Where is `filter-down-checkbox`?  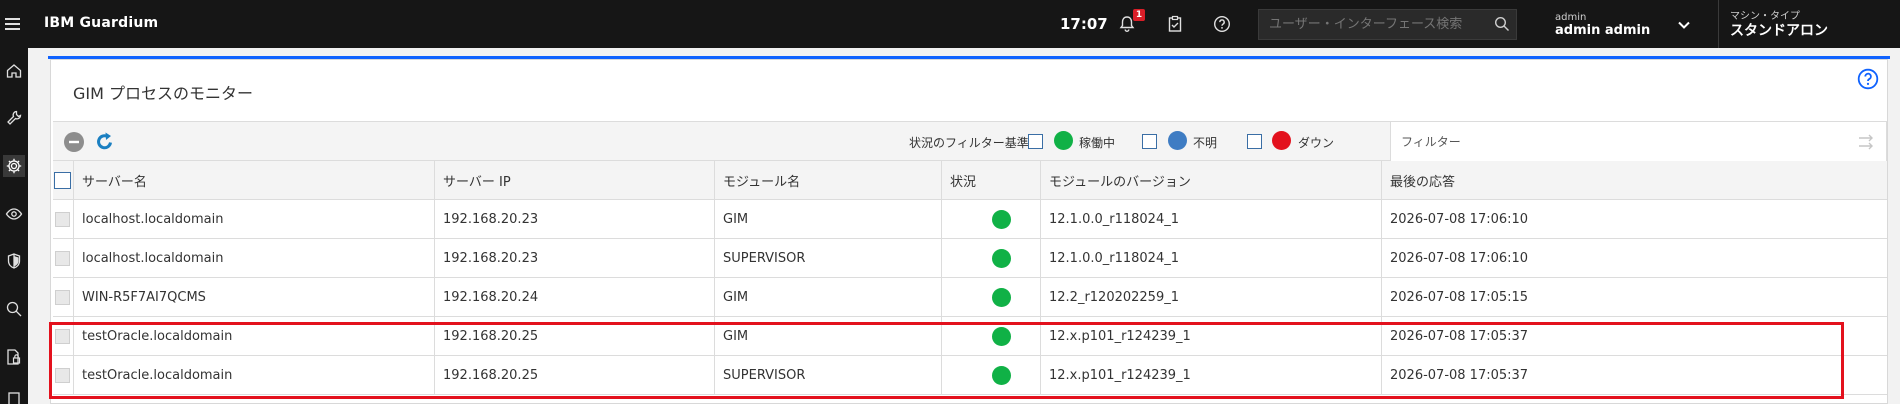
filter-down-checkbox is located at coordinates (1254, 141).